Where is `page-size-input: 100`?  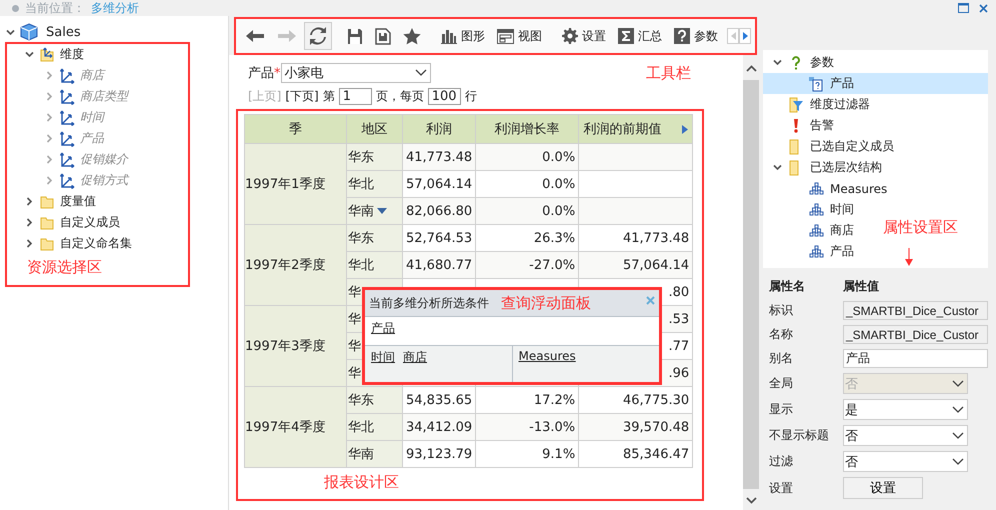
page-size-input: 100 is located at coordinates (444, 96).